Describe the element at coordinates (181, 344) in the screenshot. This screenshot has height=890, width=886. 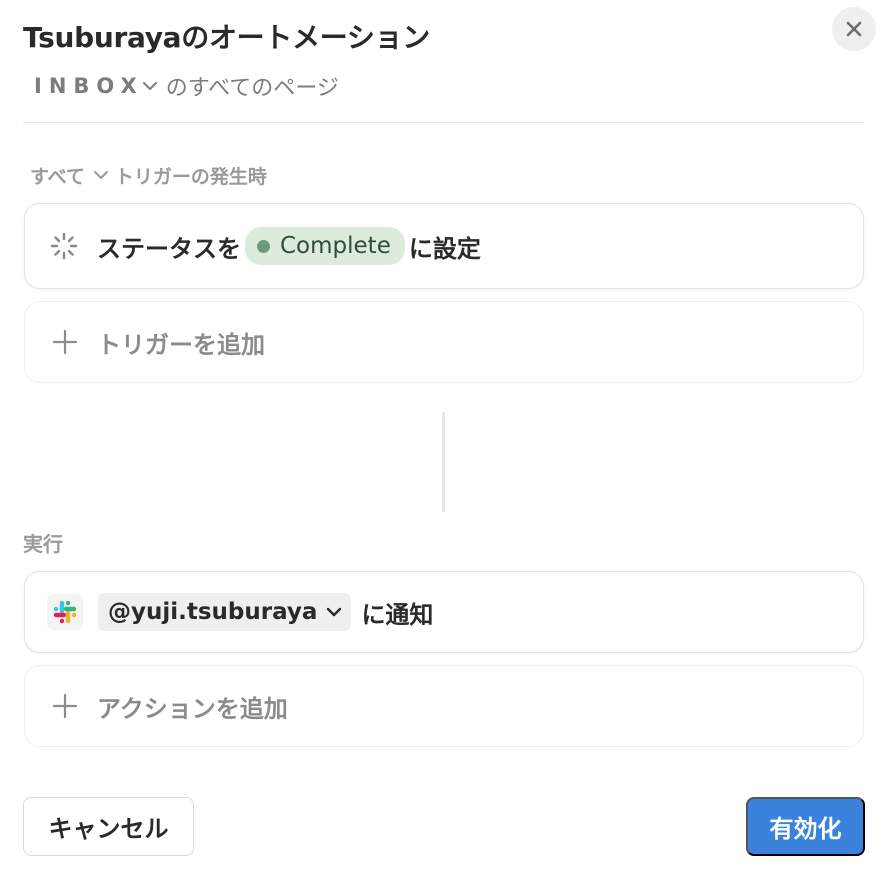
I see `add-trigger-label: トリガーを追加` at that location.